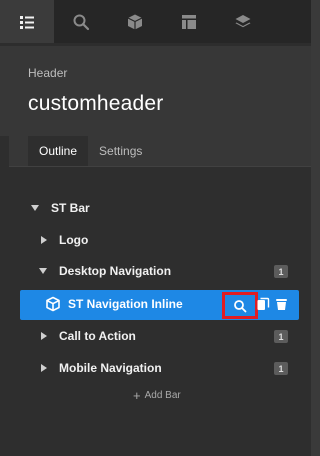 The height and width of the screenshot is (456, 320). I want to click on trash-icon, so click(281, 304).